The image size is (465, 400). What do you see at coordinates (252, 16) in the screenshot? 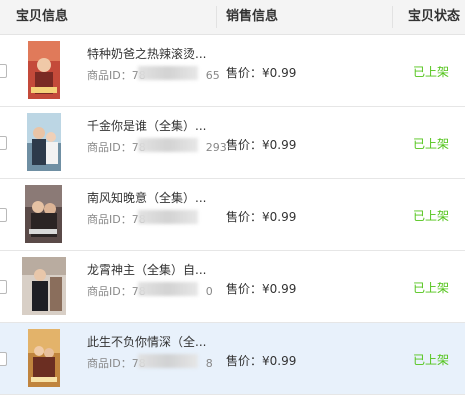
I see `header-sales-info: 销售信息` at bounding box center [252, 16].